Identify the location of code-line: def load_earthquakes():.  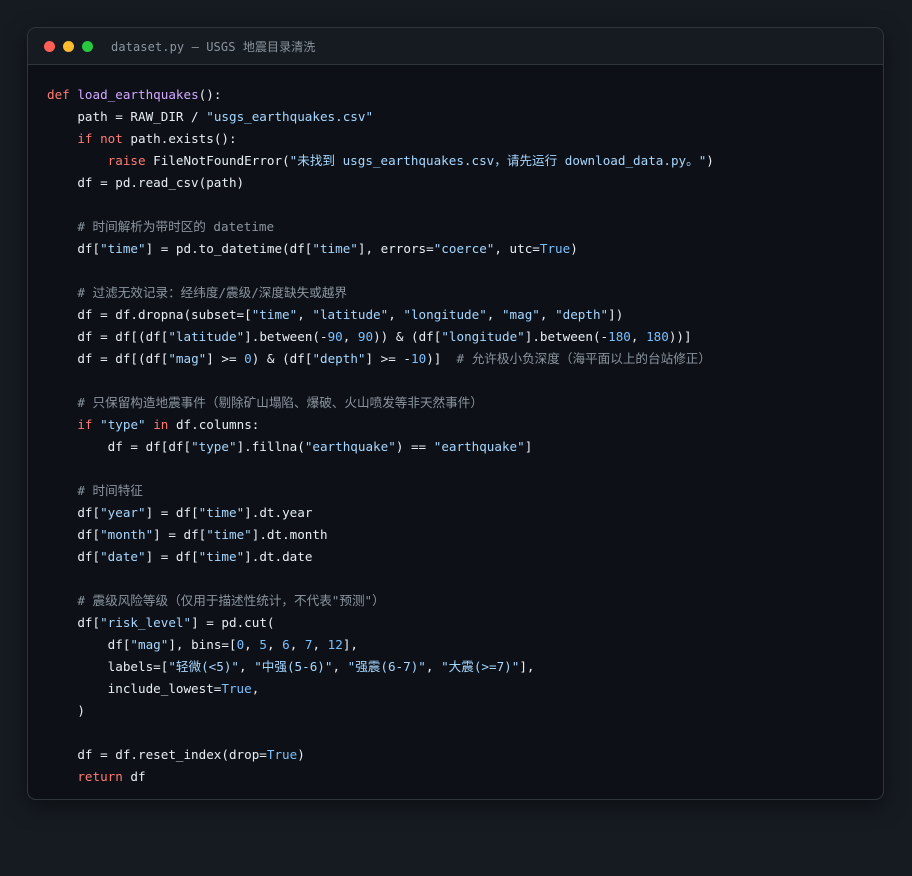
(460, 95).